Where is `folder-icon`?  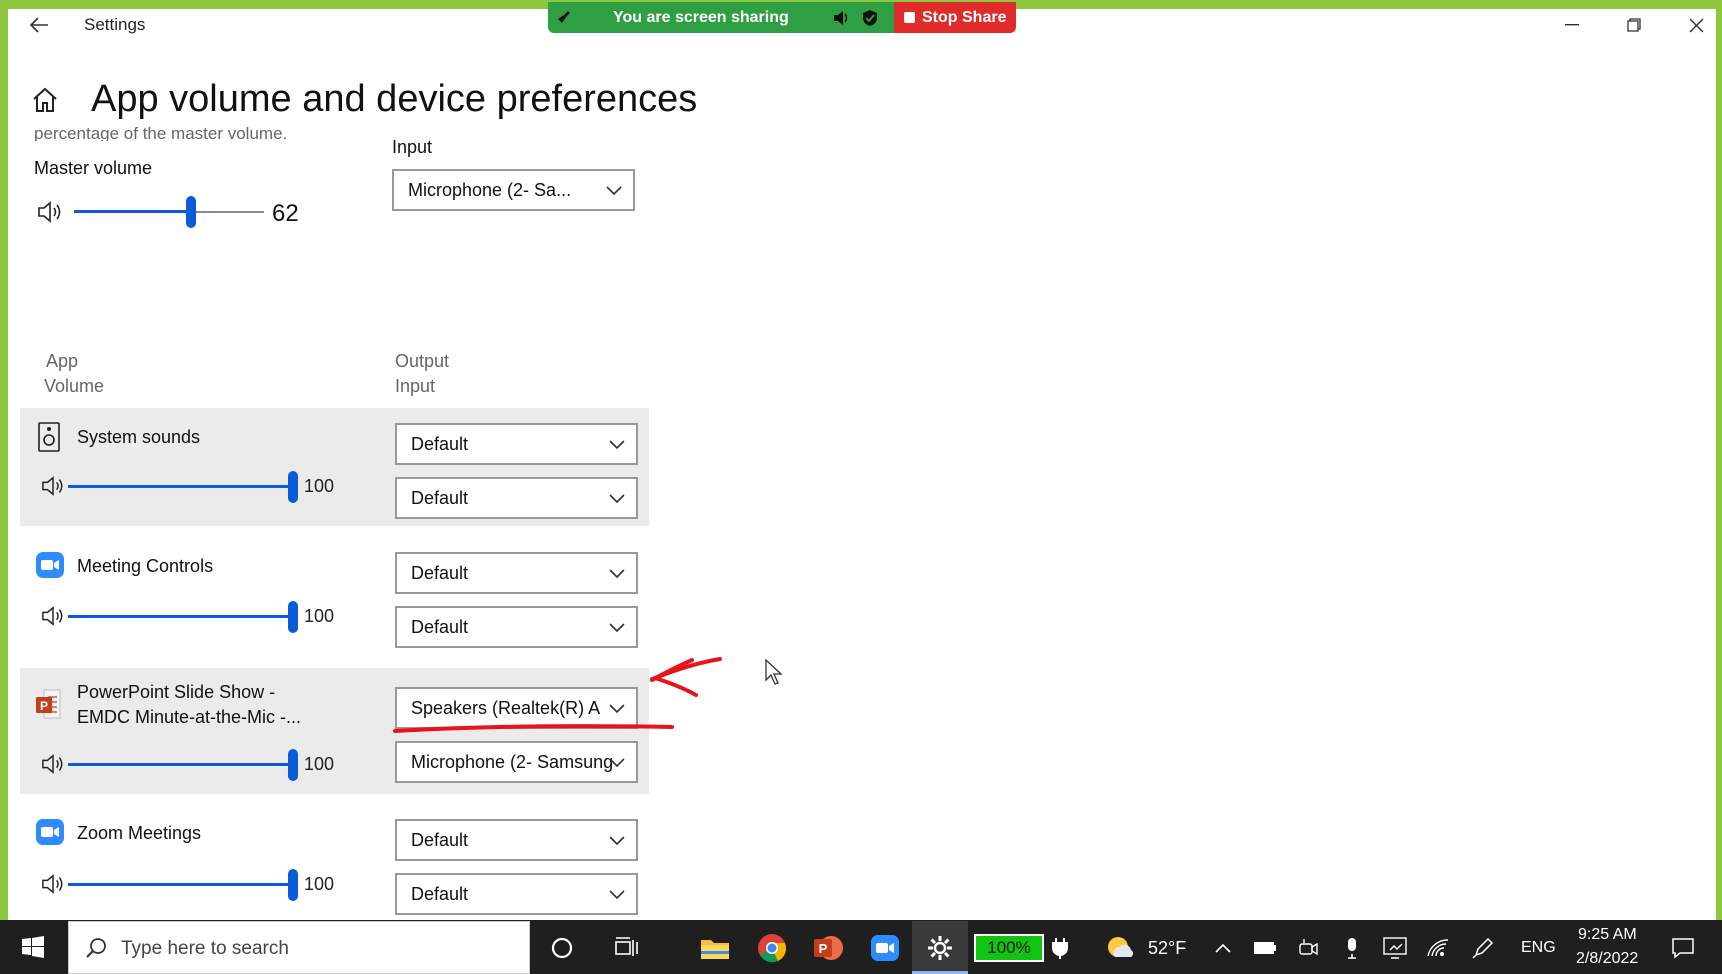 folder-icon is located at coordinates (715, 949).